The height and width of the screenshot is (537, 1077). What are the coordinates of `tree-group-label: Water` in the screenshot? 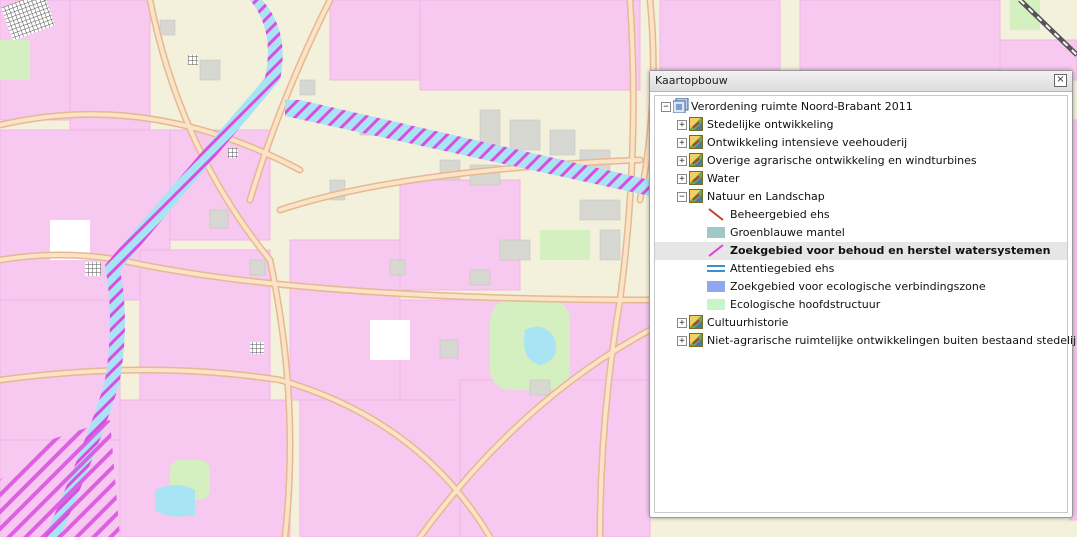 It's located at (723, 178).